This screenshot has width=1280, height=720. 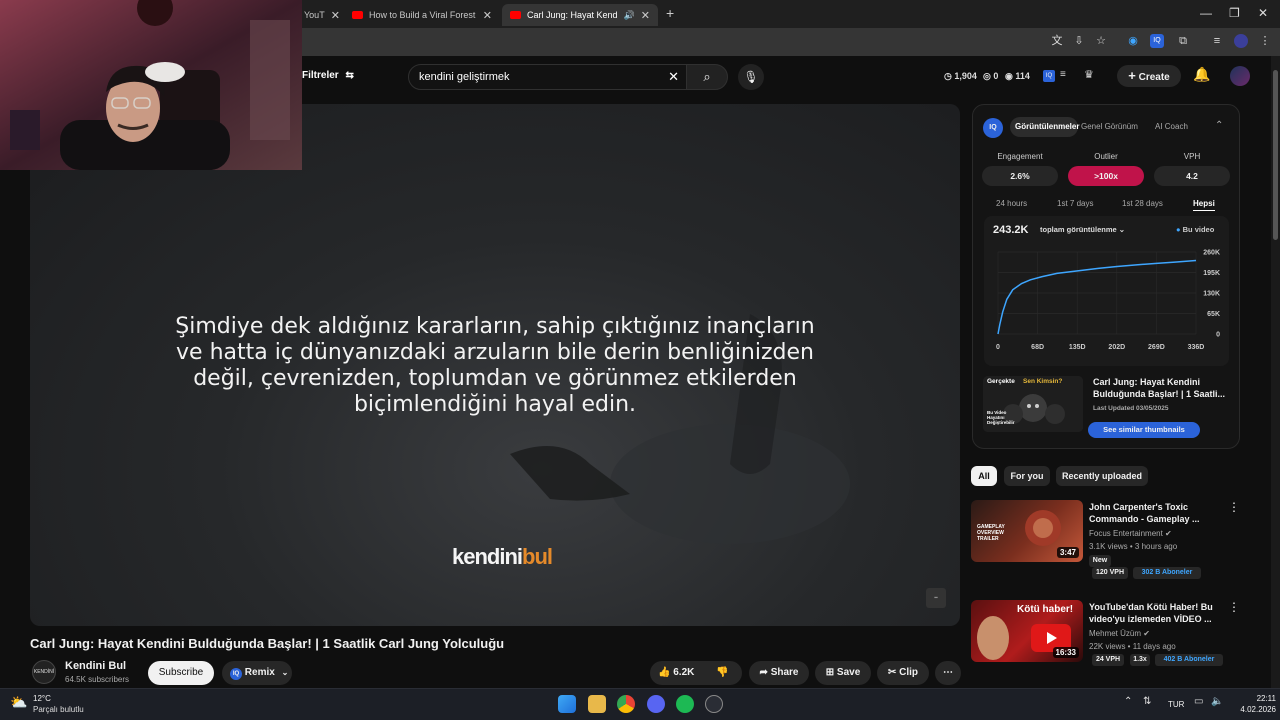 I want to click on extensions-puzzle-icon: ⧉, so click(x=1183, y=41).